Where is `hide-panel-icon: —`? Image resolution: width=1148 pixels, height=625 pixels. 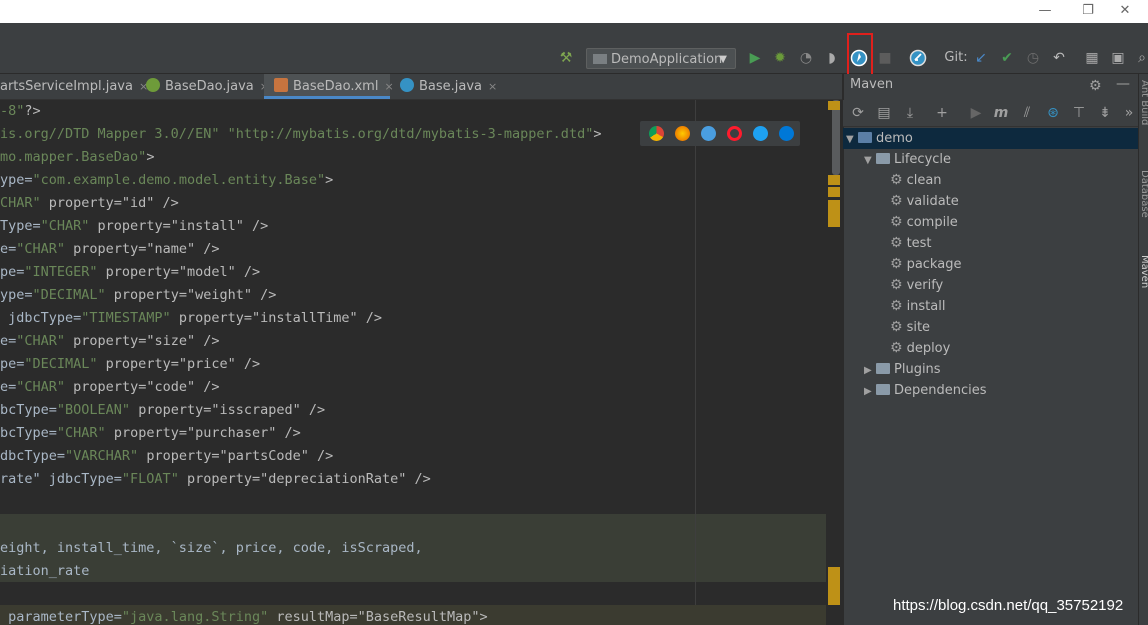 hide-panel-icon: — is located at coordinates (1123, 84).